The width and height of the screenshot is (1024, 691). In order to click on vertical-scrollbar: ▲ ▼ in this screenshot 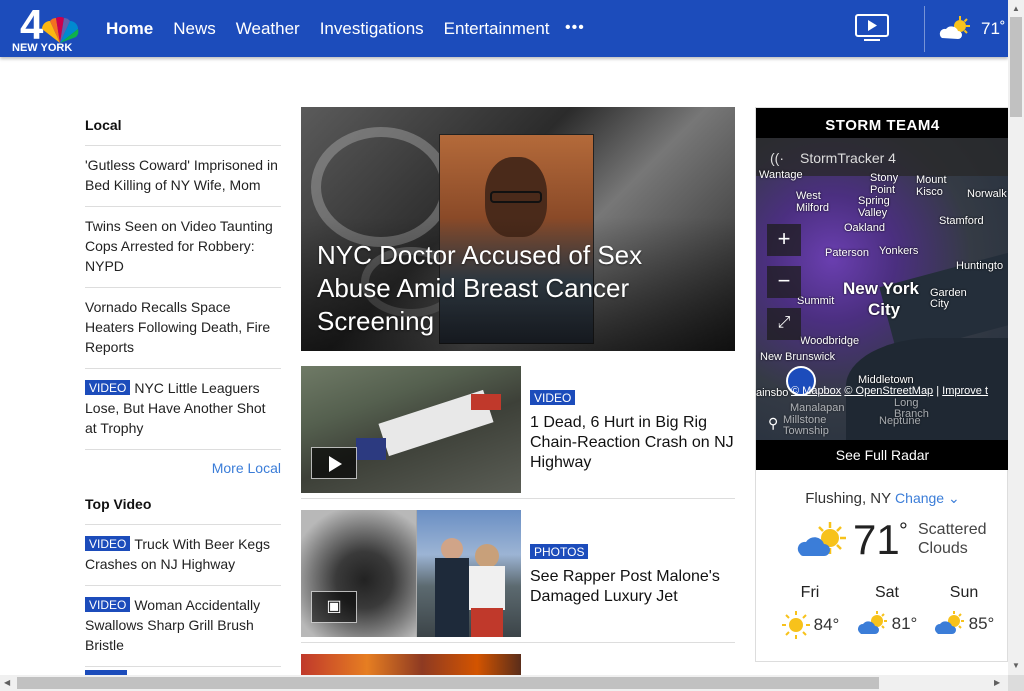, I will do `click(1016, 337)`.